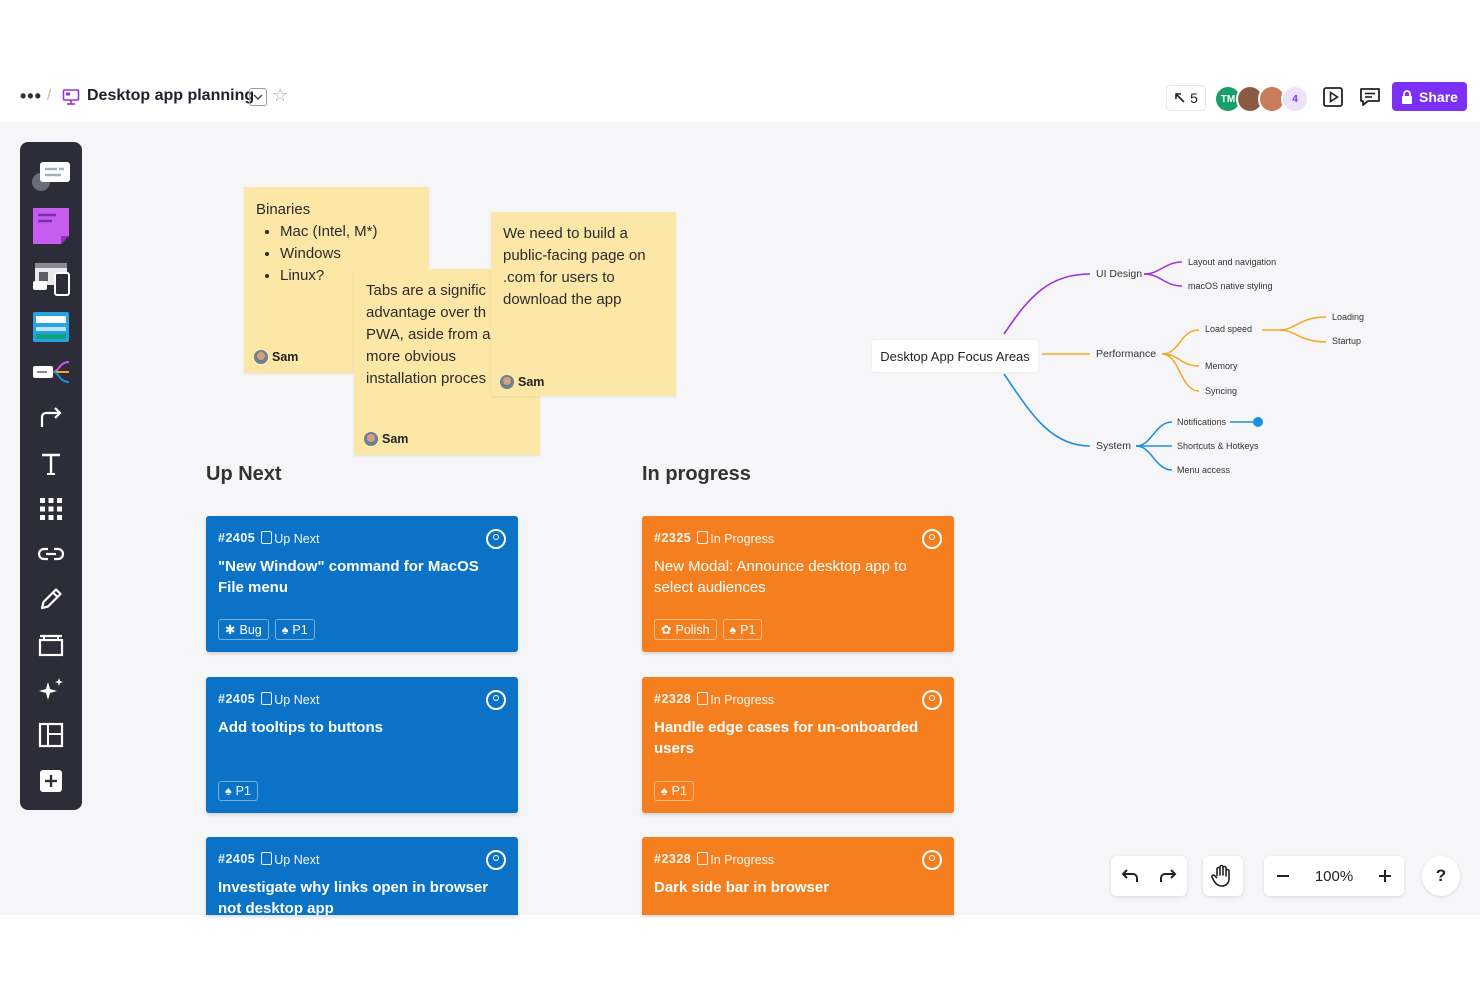 The width and height of the screenshot is (1480, 987). I want to click on tag-label: Polish, so click(692, 629).